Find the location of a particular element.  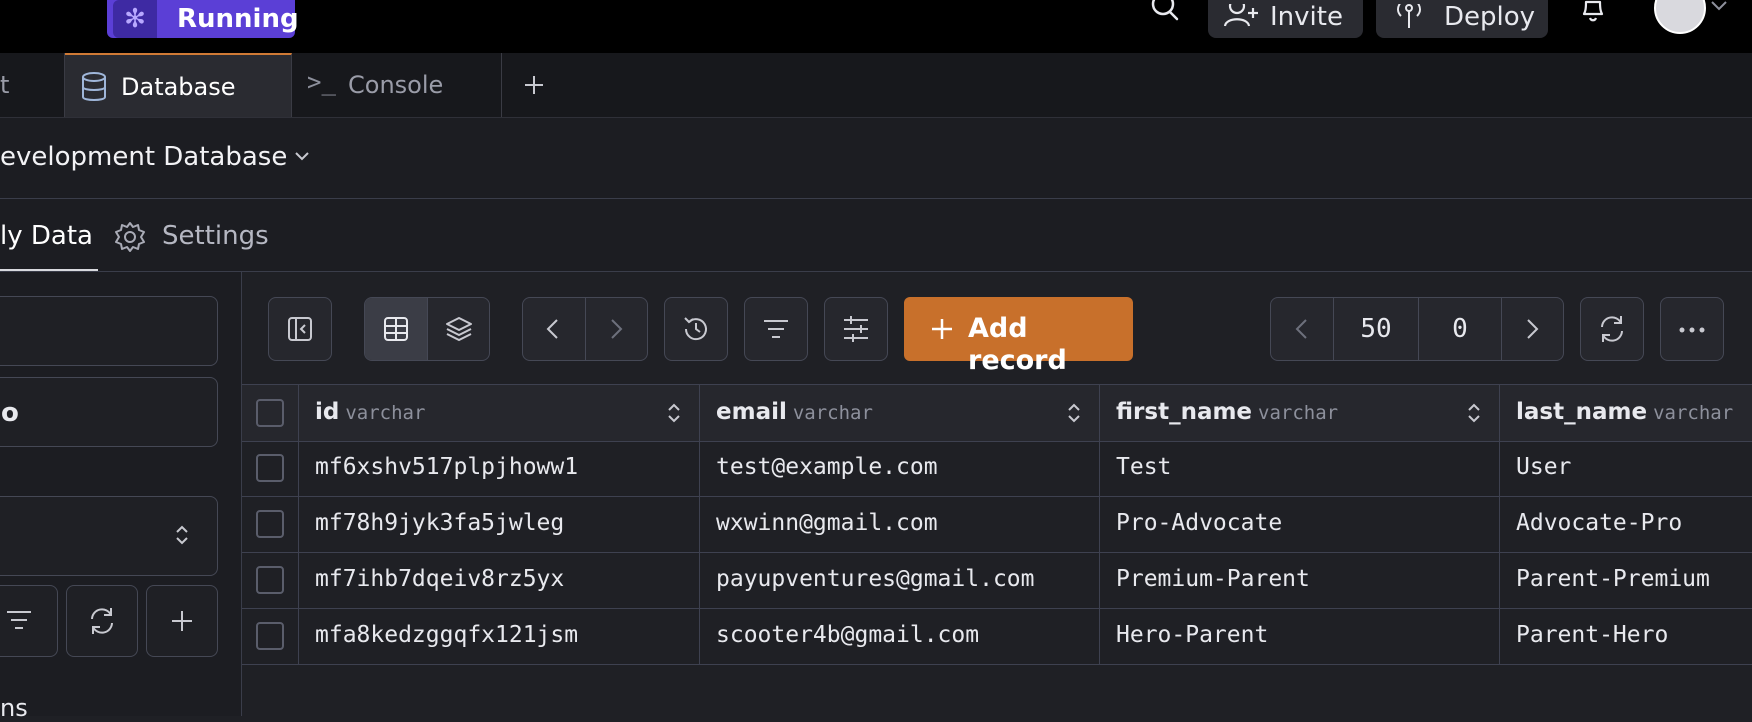

table-cell-id: mfa8kedzggqfx121jsm is located at coordinates (499, 636).